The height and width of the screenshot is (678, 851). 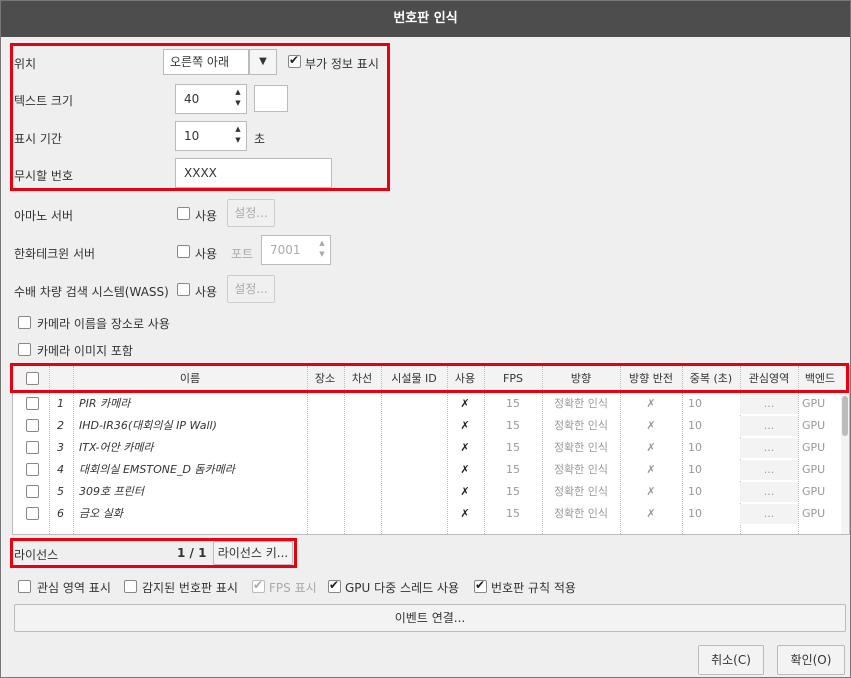 I want to click on port-value: 7001, so click(x=285, y=250).